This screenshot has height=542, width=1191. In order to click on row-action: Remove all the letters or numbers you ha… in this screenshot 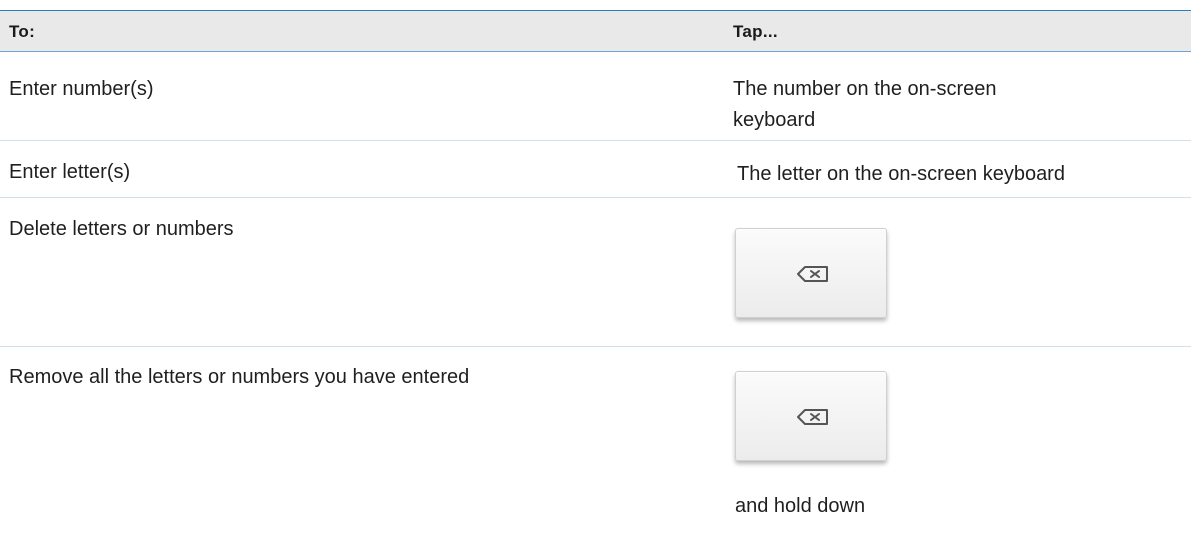, I will do `click(239, 377)`.